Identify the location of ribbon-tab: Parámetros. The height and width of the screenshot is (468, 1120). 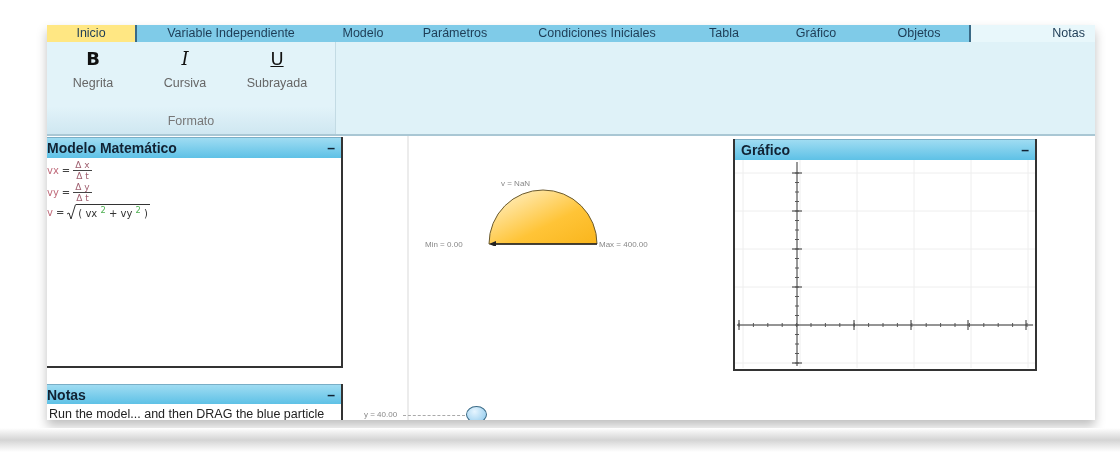
(455, 33).